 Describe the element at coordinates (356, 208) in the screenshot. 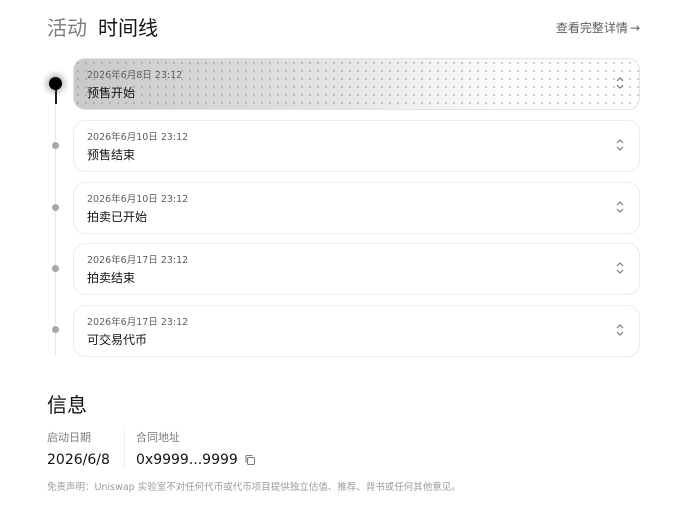

I see `timeline-card-auction-start: 2026年6月10日 23:12 拍卖已开始` at that location.